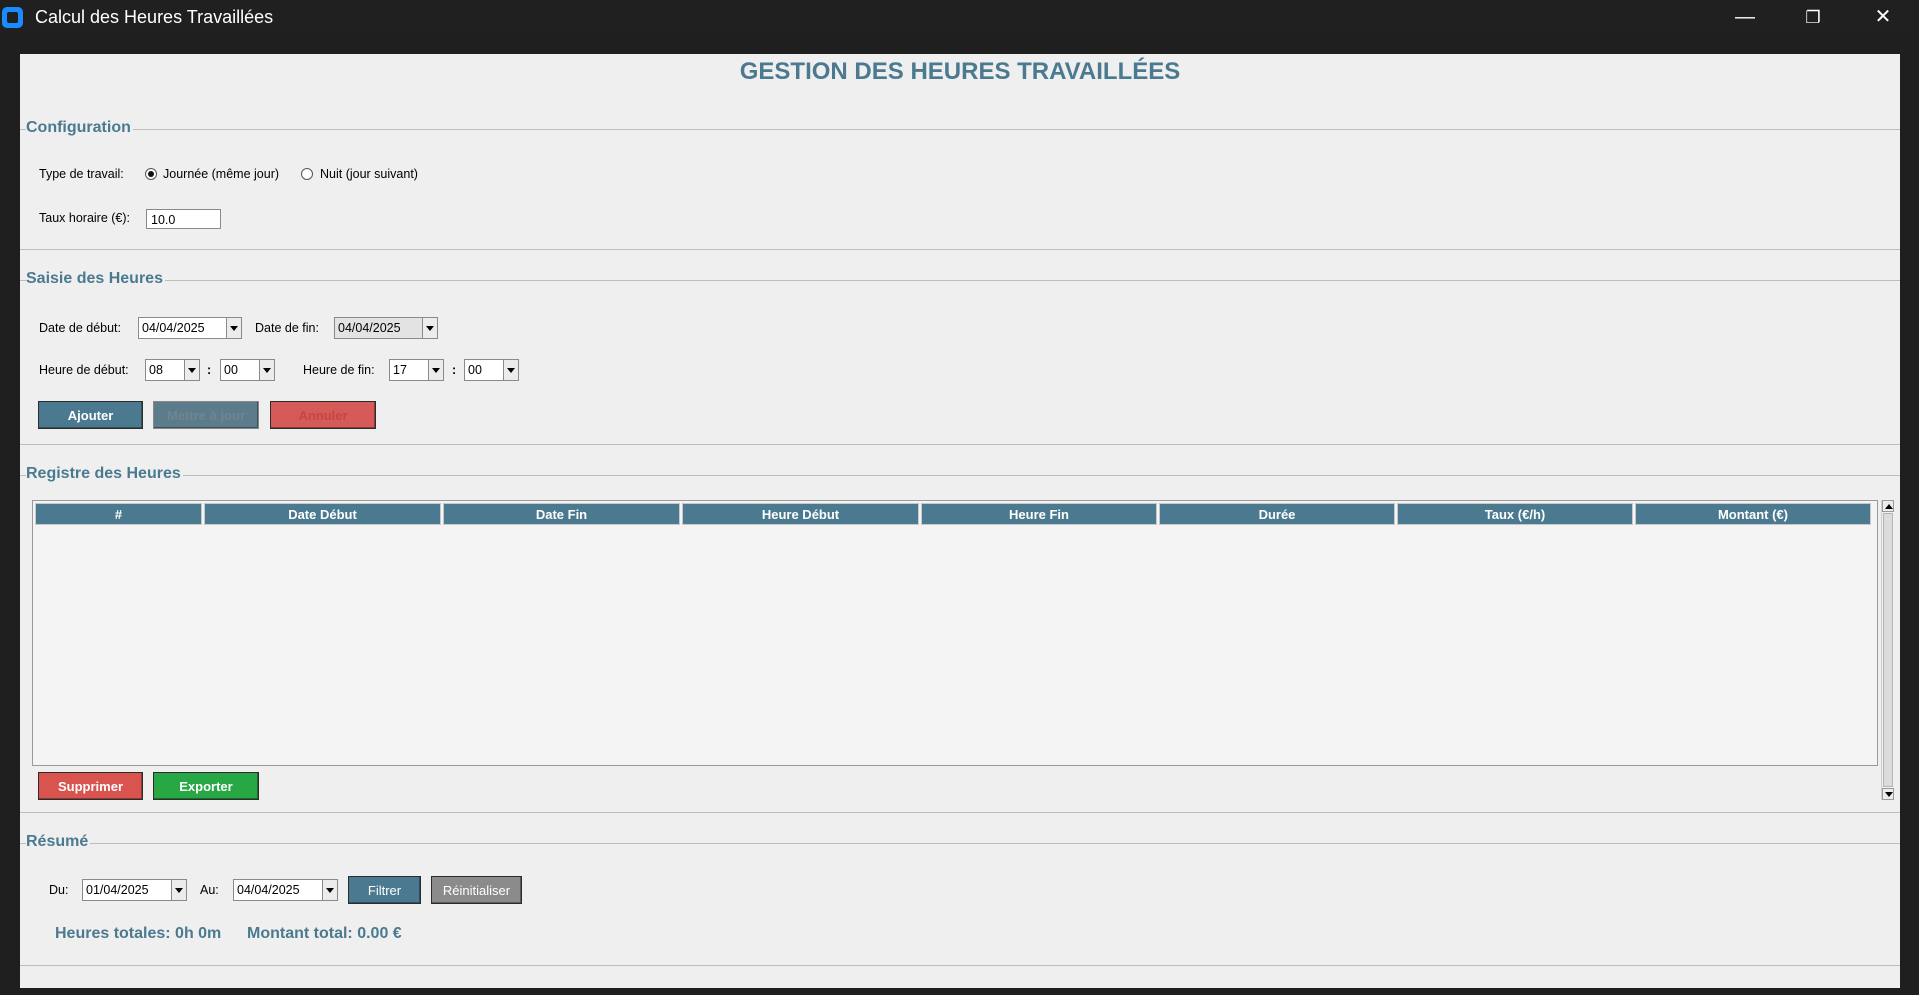  I want to click on end-minute-value: 00, so click(475, 370).